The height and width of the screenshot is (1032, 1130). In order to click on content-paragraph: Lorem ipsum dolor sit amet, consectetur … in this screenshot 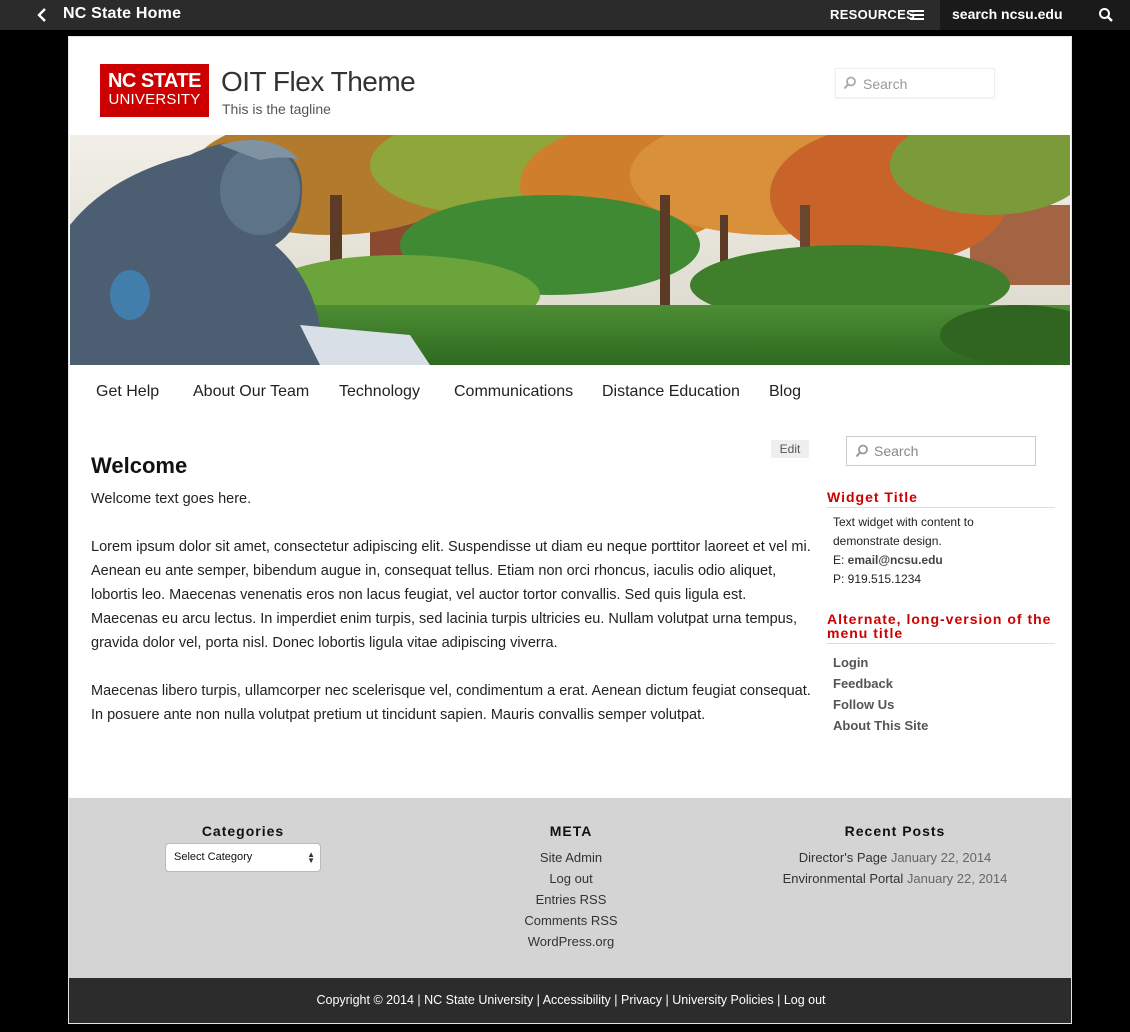, I will do `click(451, 595)`.